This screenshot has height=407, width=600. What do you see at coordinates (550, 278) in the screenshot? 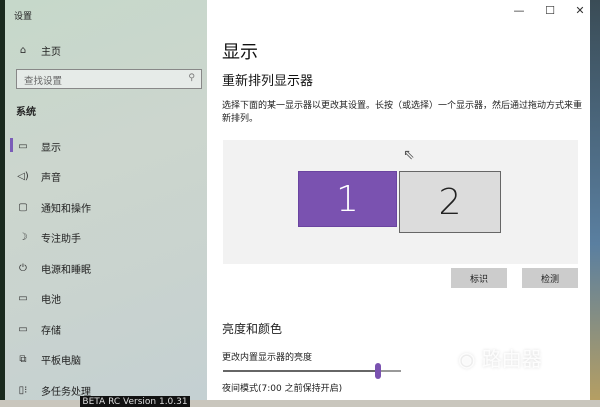
I see `detect-button: 检测` at bounding box center [550, 278].